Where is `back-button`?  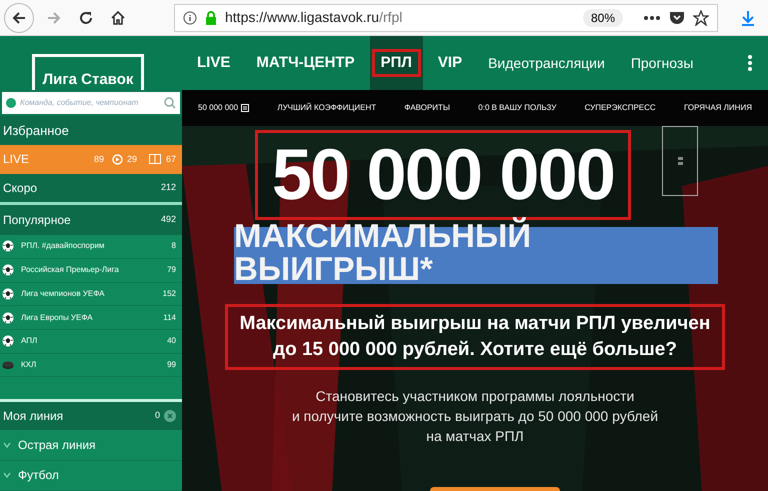
back-button is located at coordinates (19, 17).